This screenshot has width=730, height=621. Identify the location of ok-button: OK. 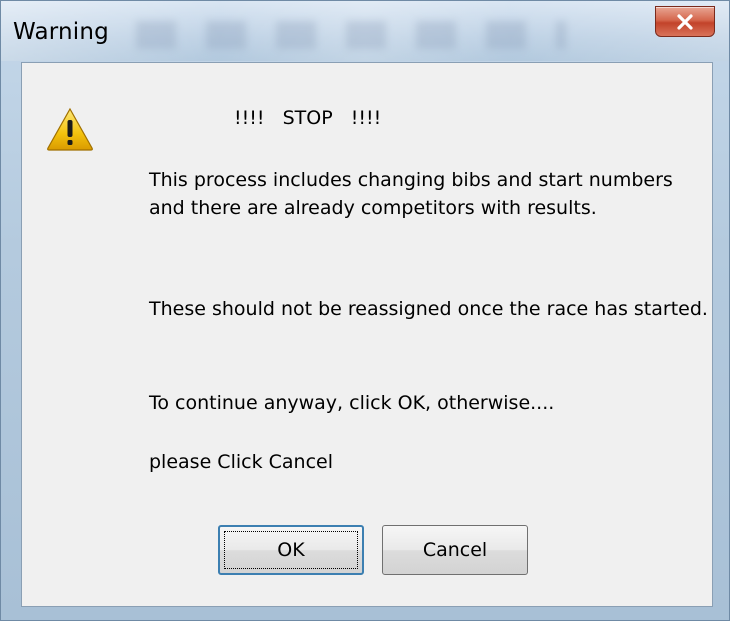
(291, 550).